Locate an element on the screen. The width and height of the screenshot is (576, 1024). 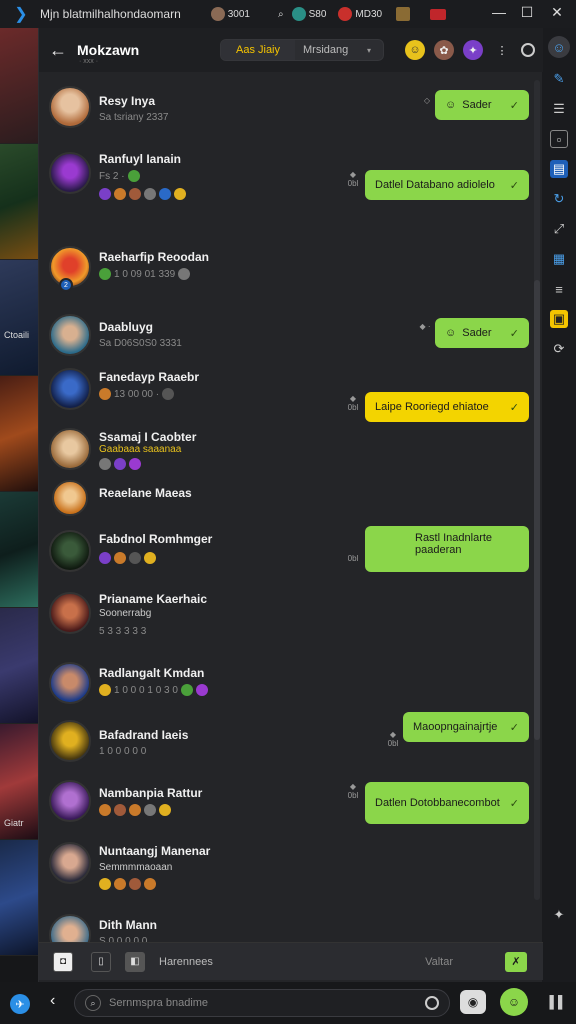
app-home-icon: ✈ is located at coordinates (20, 1004).